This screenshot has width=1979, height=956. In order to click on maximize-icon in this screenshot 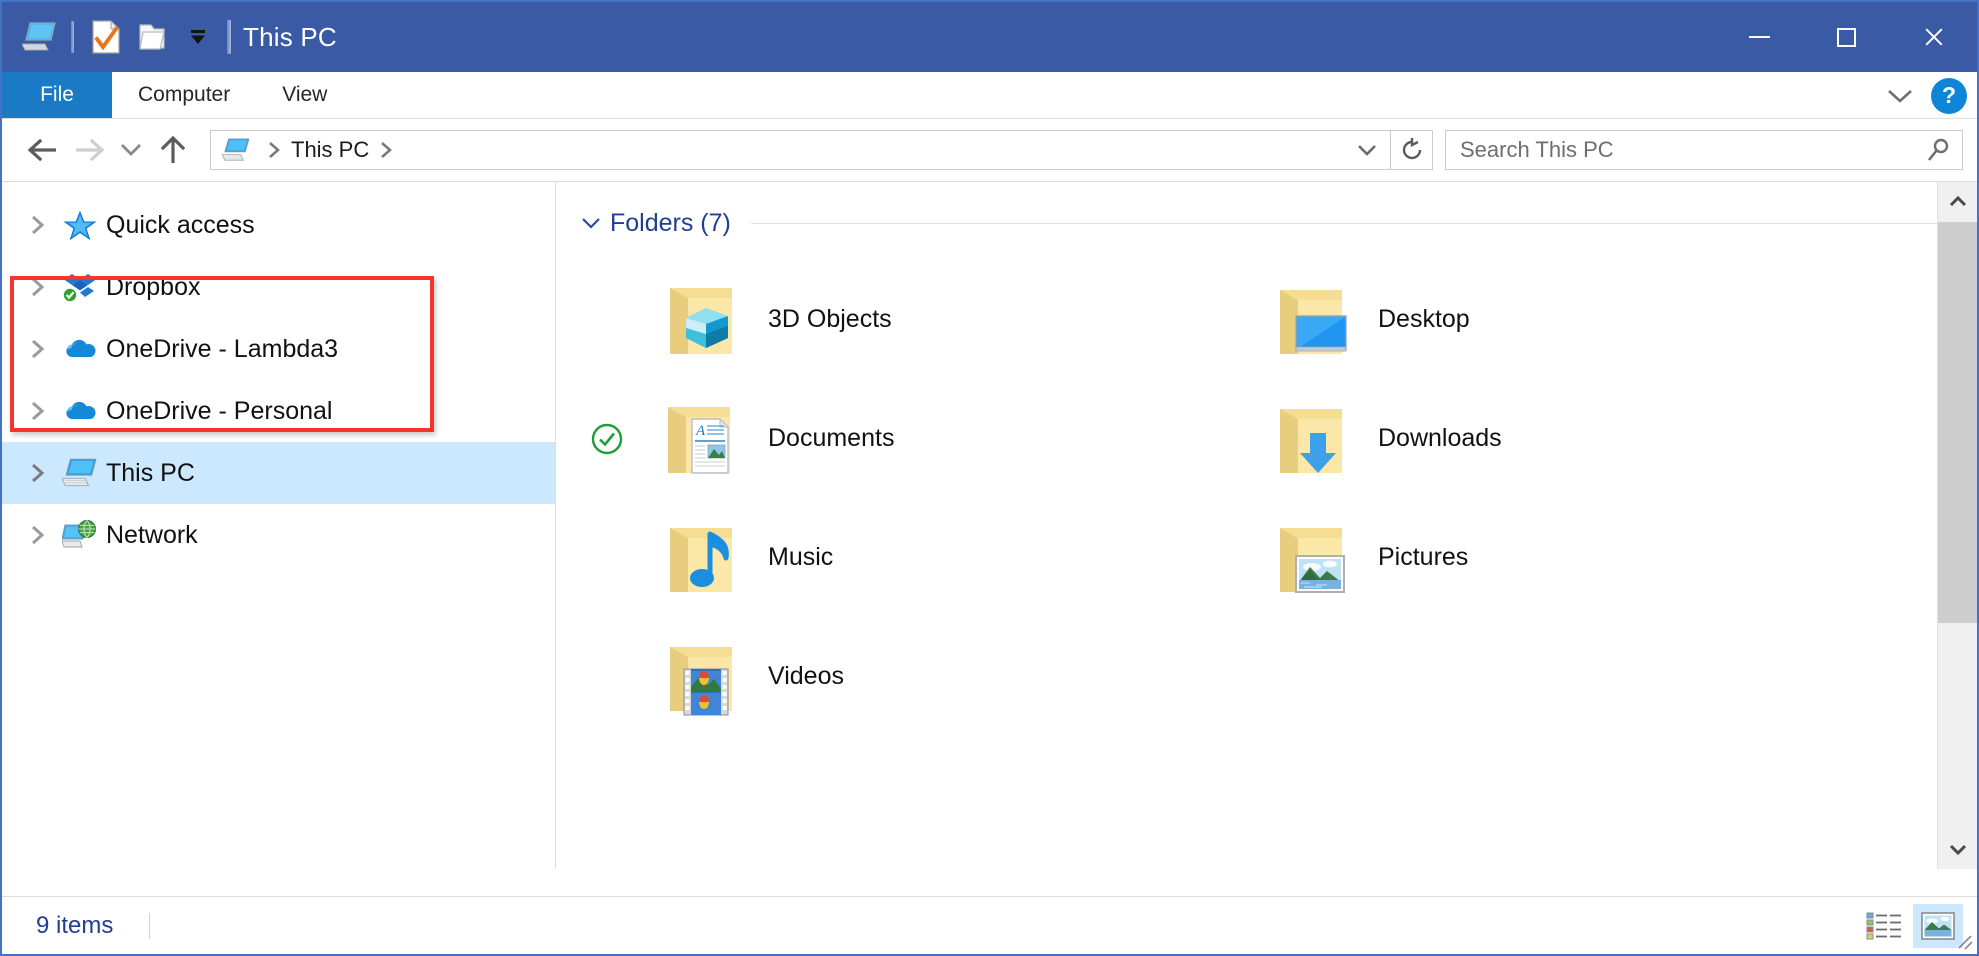, I will do `click(1846, 37)`.